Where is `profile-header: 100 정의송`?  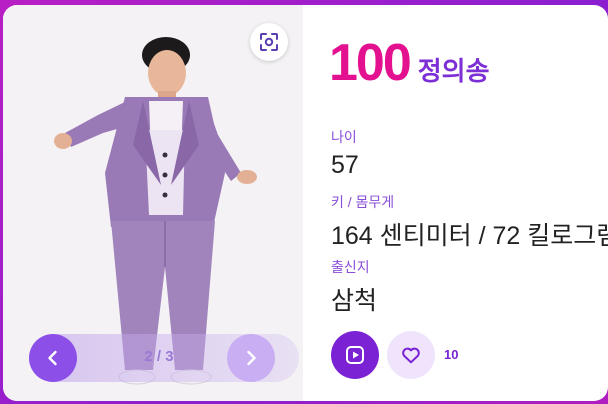
profile-header: 100 정의송 is located at coordinates (409, 63).